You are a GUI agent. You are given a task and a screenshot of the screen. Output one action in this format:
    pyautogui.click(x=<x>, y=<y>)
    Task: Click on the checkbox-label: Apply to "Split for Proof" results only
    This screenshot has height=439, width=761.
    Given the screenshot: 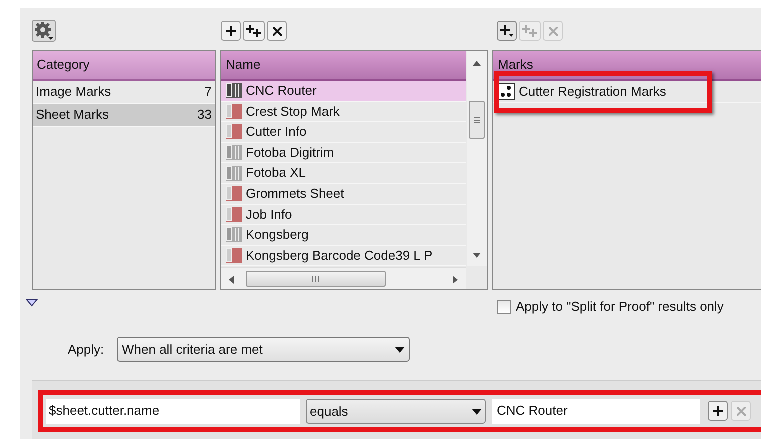 What is the action you would take?
    pyautogui.click(x=620, y=307)
    